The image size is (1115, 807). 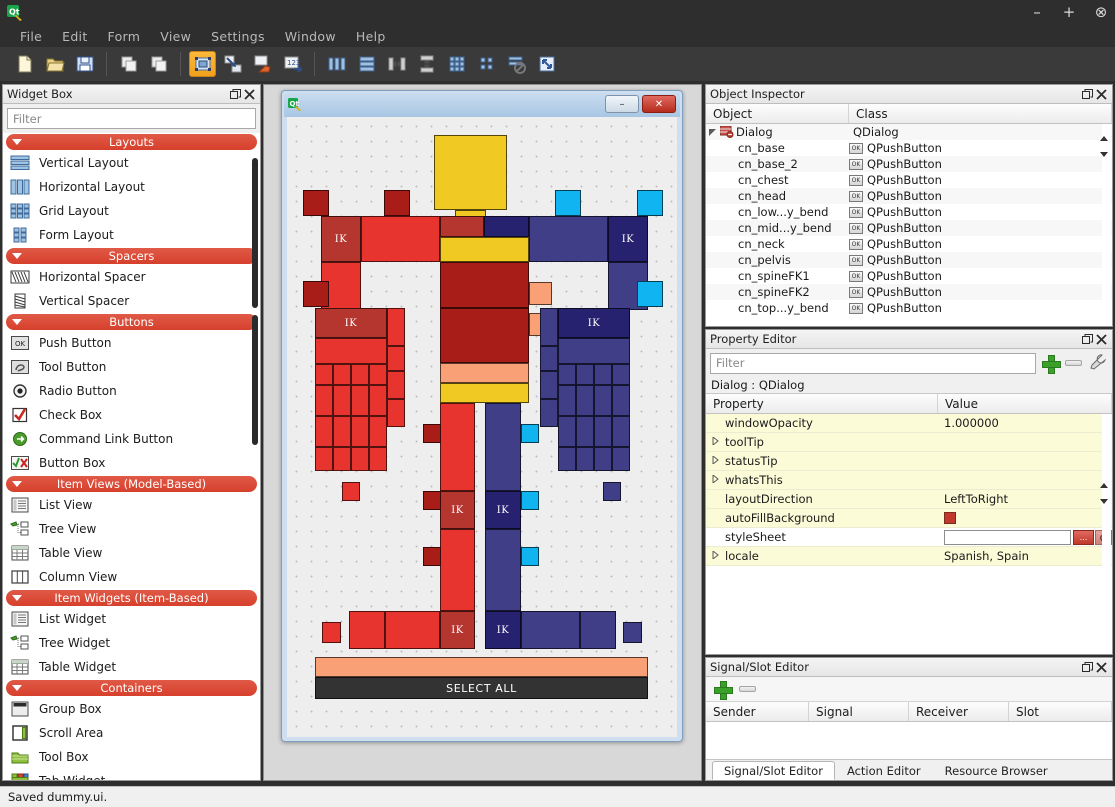 I want to click on menu-edit: Edit, so click(x=74, y=36).